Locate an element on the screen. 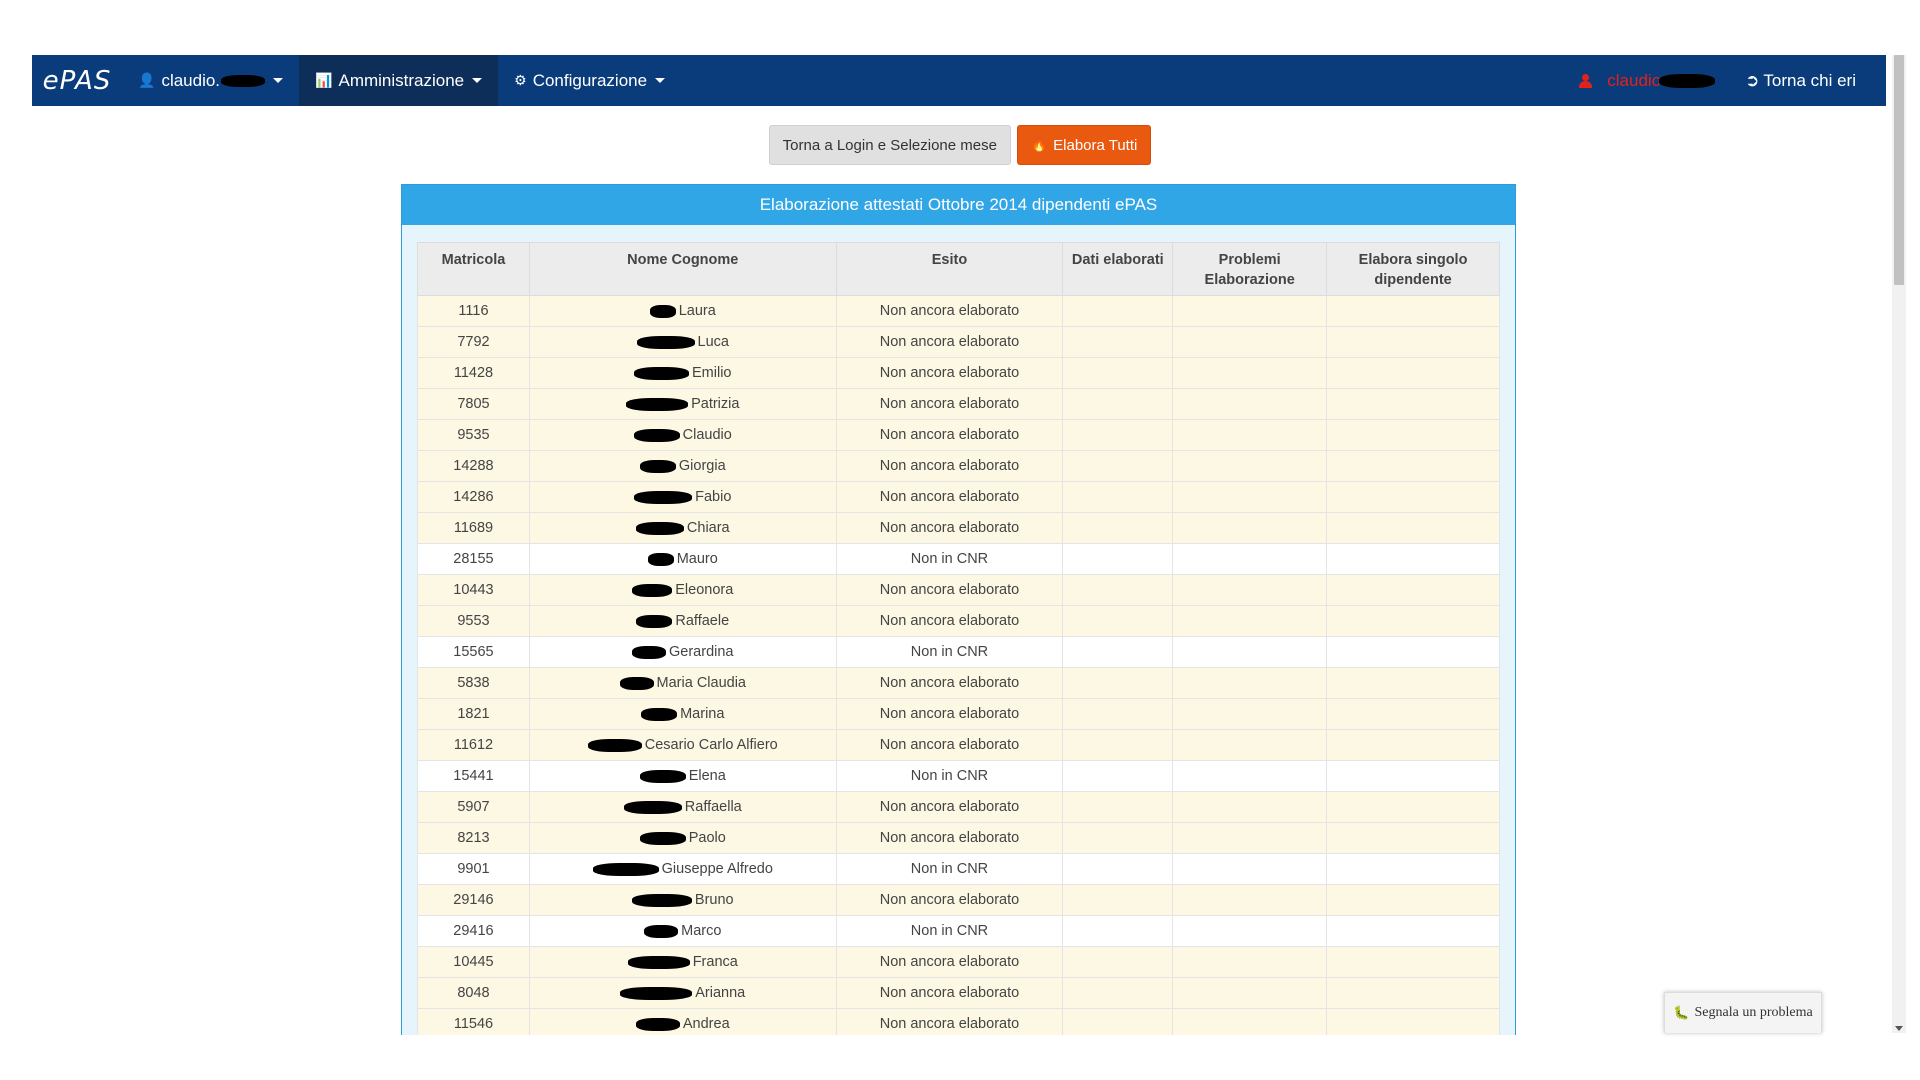 This screenshot has width=1920, height=1080. nome-wrap: Fabio is located at coordinates (683, 497).